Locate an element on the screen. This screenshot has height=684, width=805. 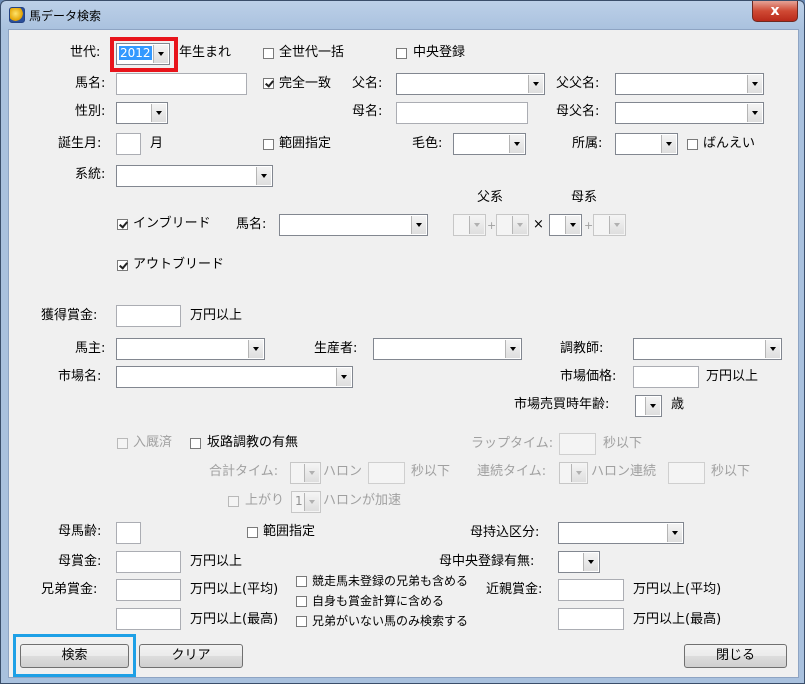
sire-sire-select is located at coordinates (689, 84).